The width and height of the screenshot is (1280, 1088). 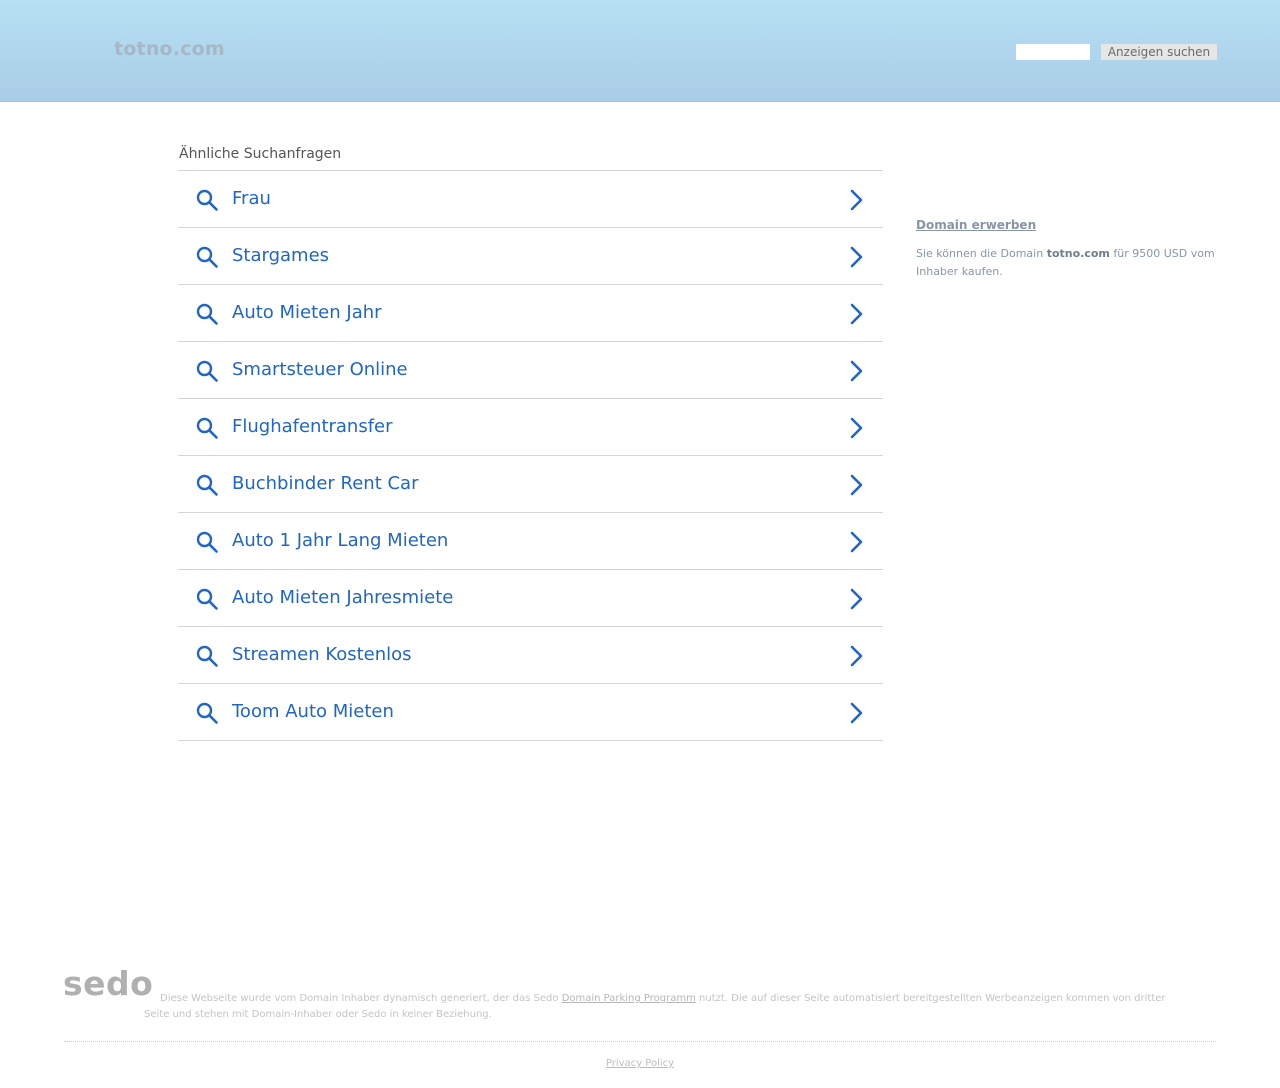 What do you see at coordinates (530, 427) in the screenshot?
I see `related-search-item: Flughafentransfer` at bounding box center [530, 427].